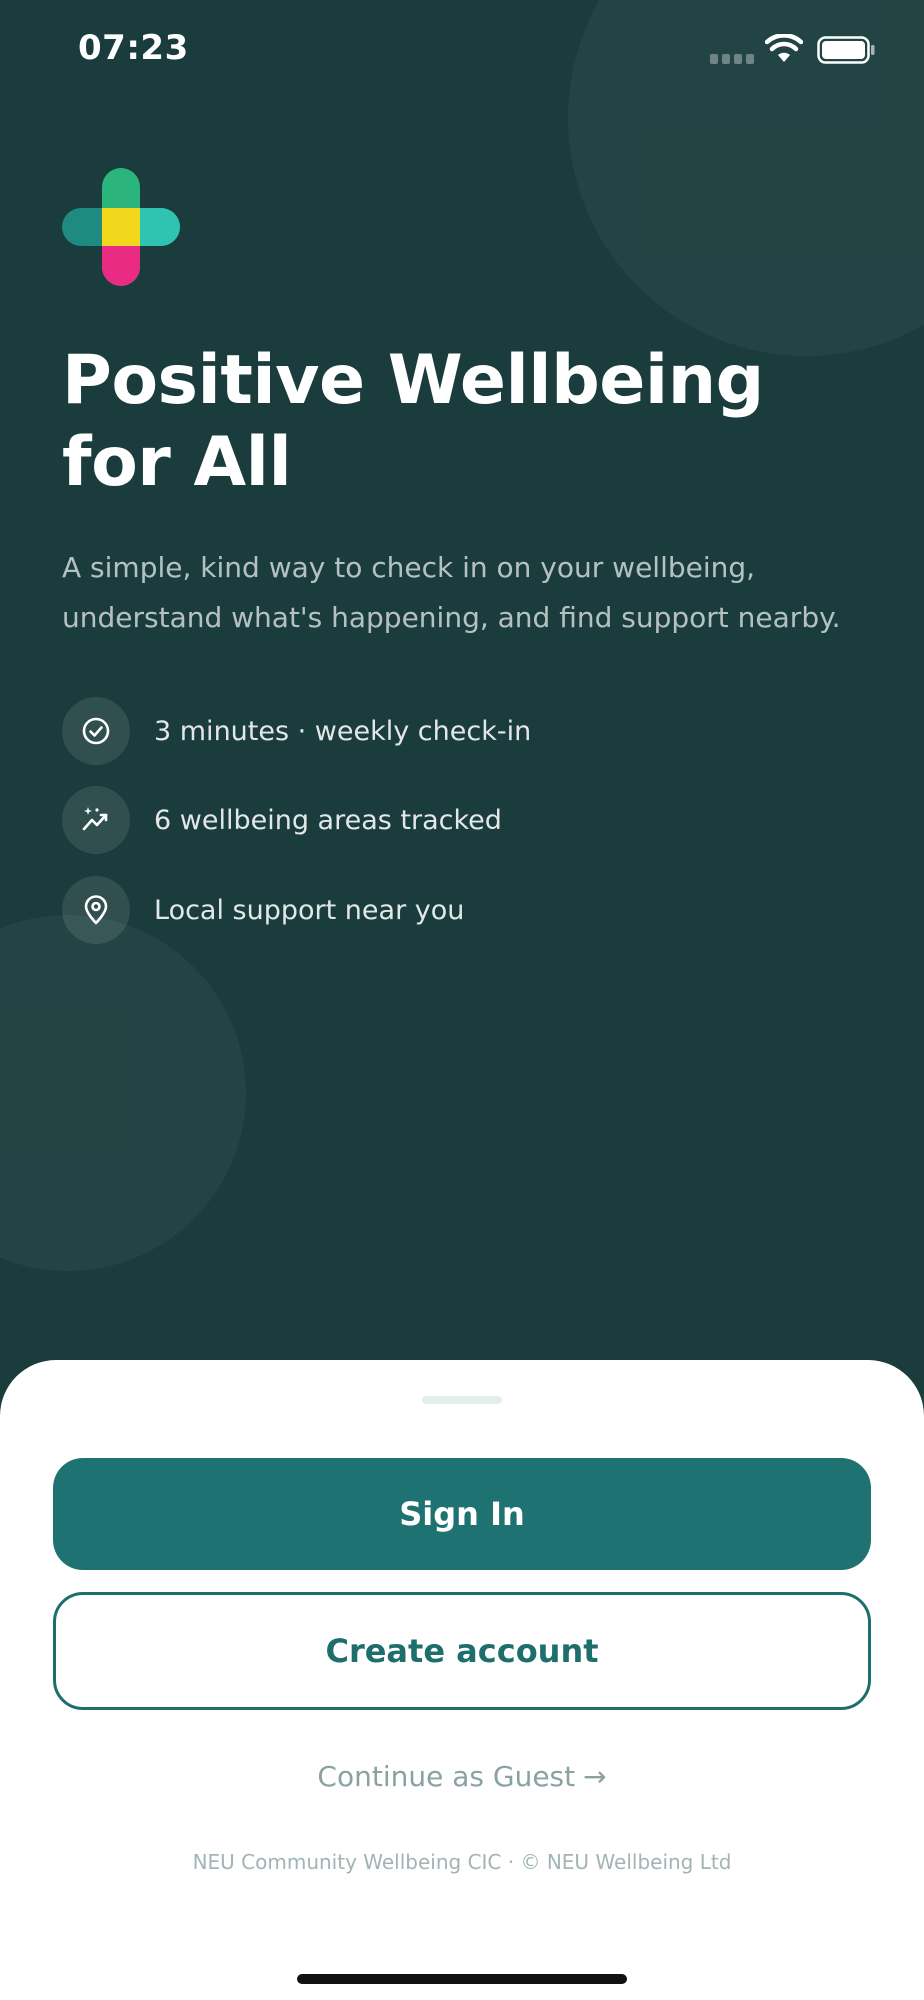 This screenshot has height=2000, width=924. Describe the element at coordinates (413, 380) in the screenshot. I see `title-line: Positive Wellbeing` at that location.